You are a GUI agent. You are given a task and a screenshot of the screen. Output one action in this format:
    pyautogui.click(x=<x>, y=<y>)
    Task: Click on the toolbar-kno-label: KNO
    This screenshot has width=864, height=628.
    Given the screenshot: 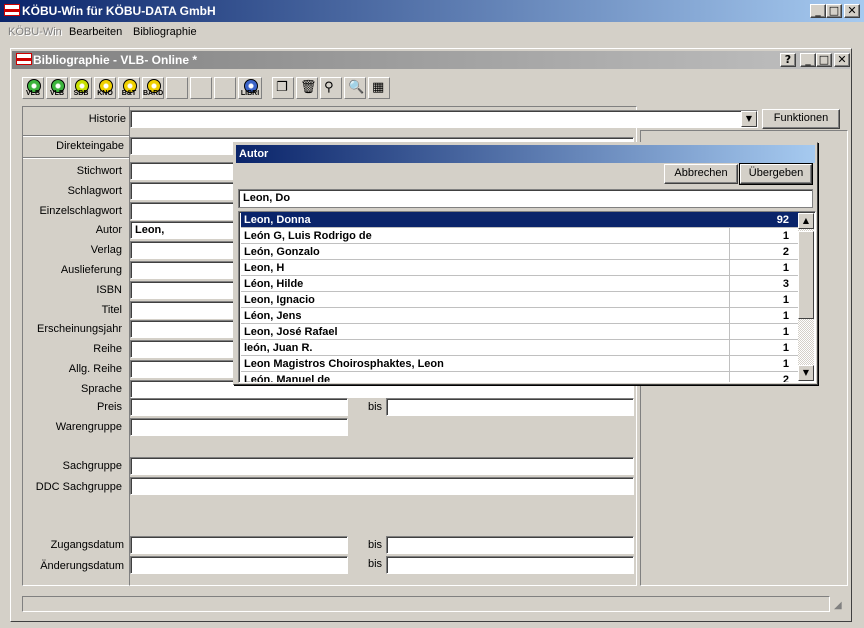 What is the action you would take?
    pyautogui.click(x=105, y=93)
    